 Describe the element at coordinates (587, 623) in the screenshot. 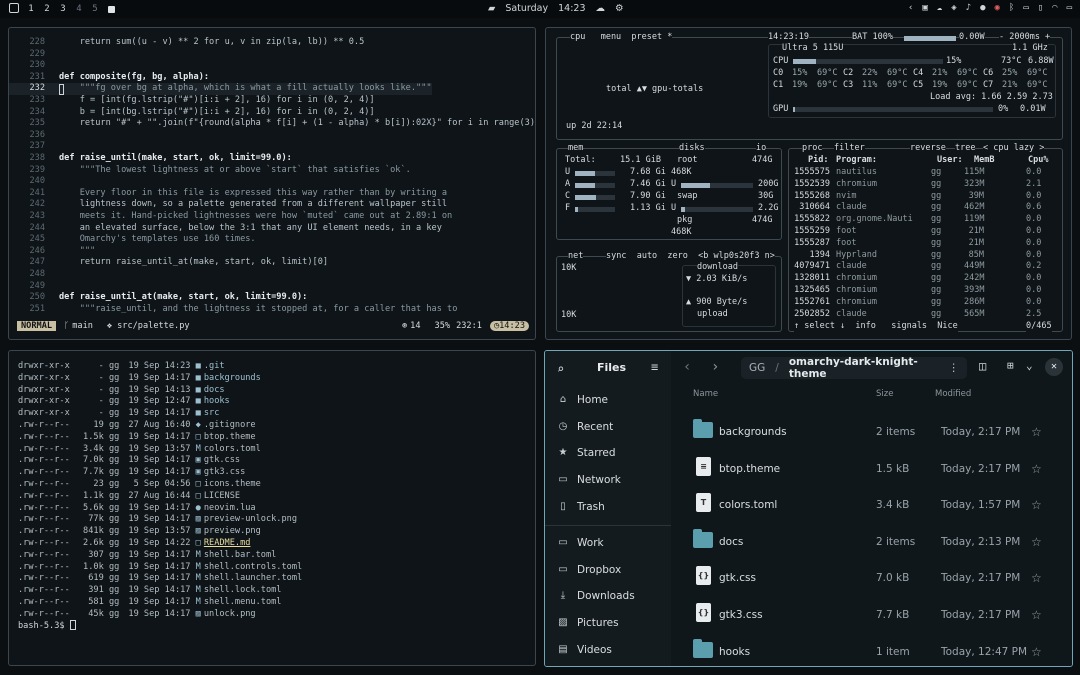

I see `sidebar-item-pictures: ▨ Pictures` at that location.